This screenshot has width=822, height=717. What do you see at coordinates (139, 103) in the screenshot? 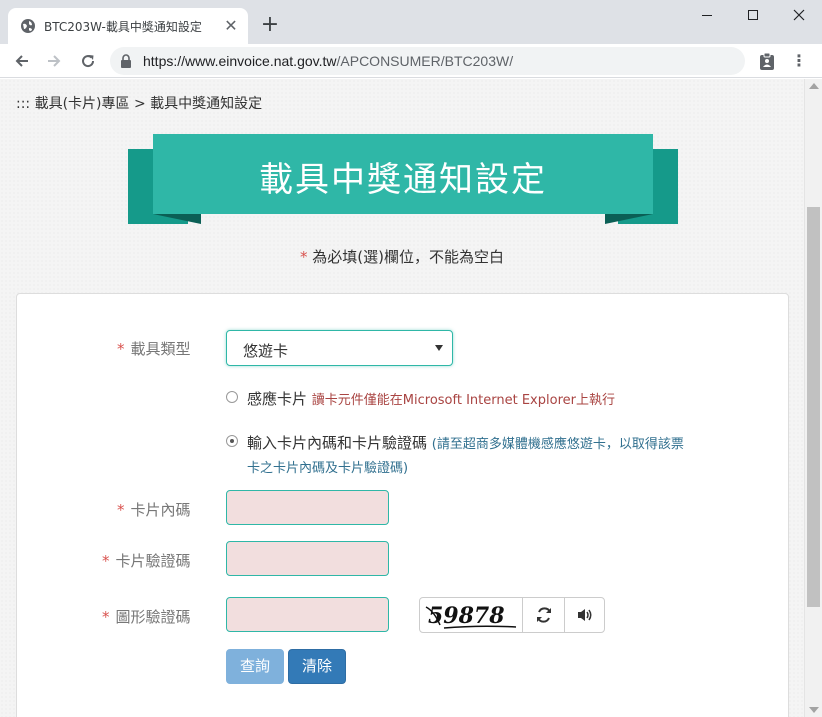
I see `breadcrumb: ::: 載具(卡片)專區 > 載具中獎通知設定` at bounding box center [139, 103].